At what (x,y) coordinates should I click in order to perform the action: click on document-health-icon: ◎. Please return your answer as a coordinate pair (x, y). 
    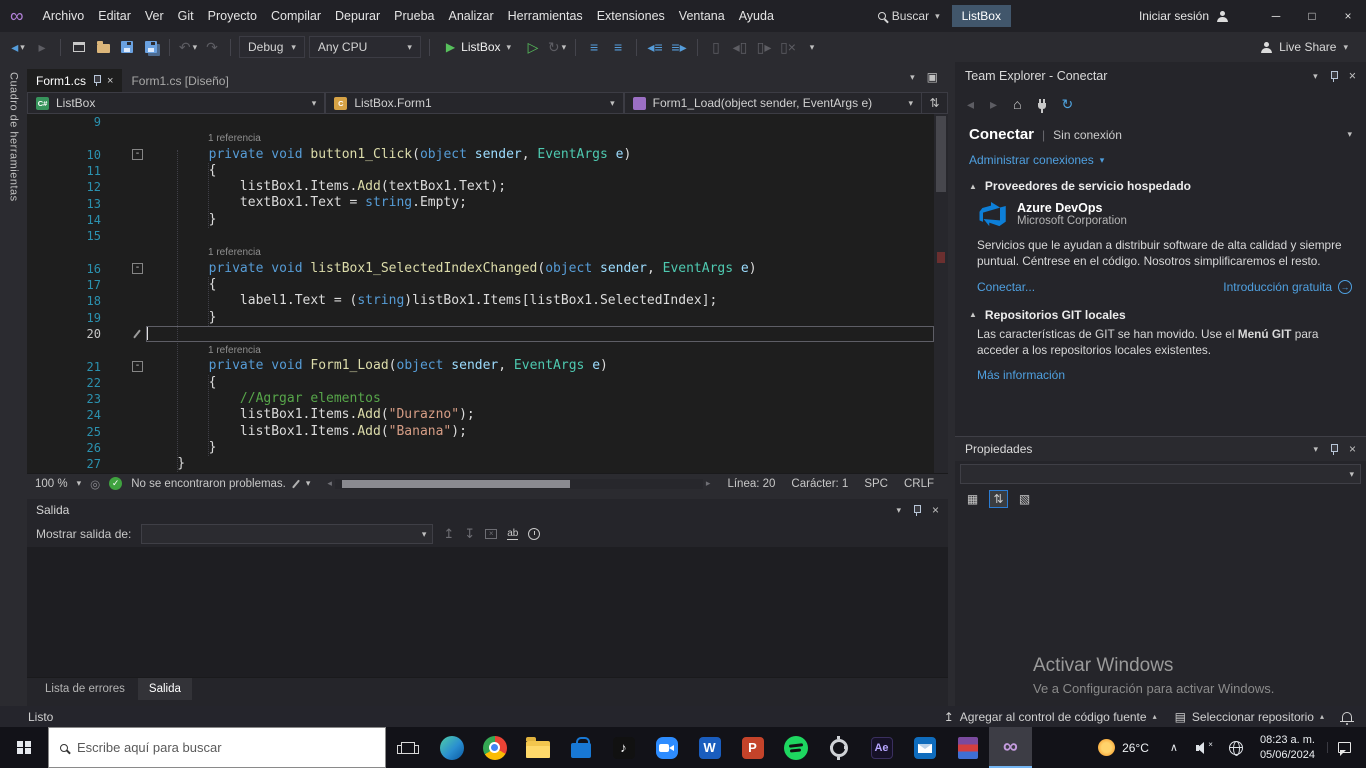
    Looking at the image, I should click on (95, 484).